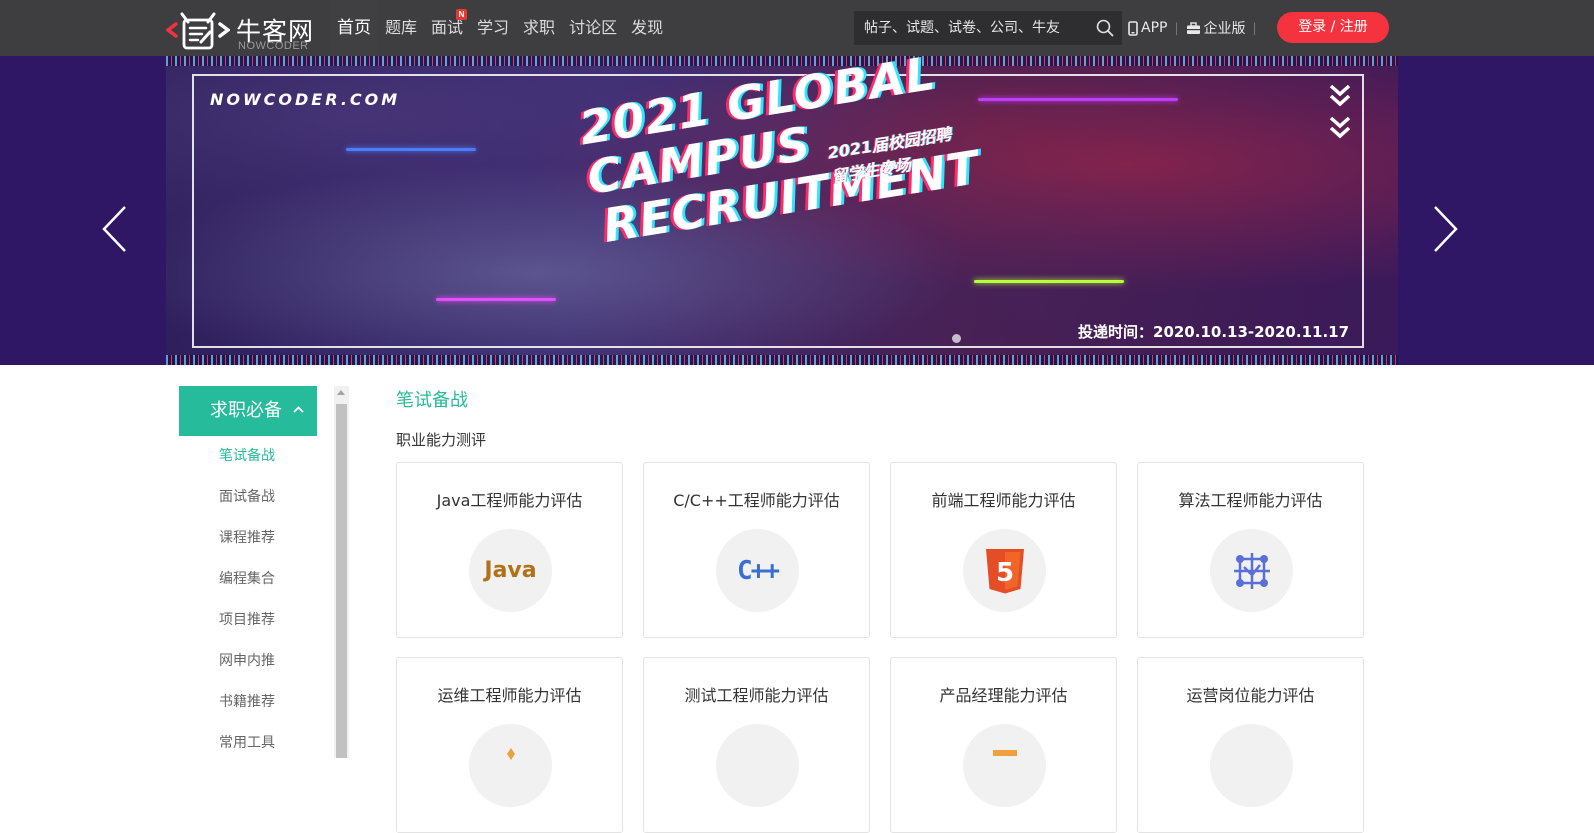 The width and height of the screenshot is (1594, 833). Describe the element at coordinates (1154, 28) in the screenshot. I see `app-label: APP` at that location.